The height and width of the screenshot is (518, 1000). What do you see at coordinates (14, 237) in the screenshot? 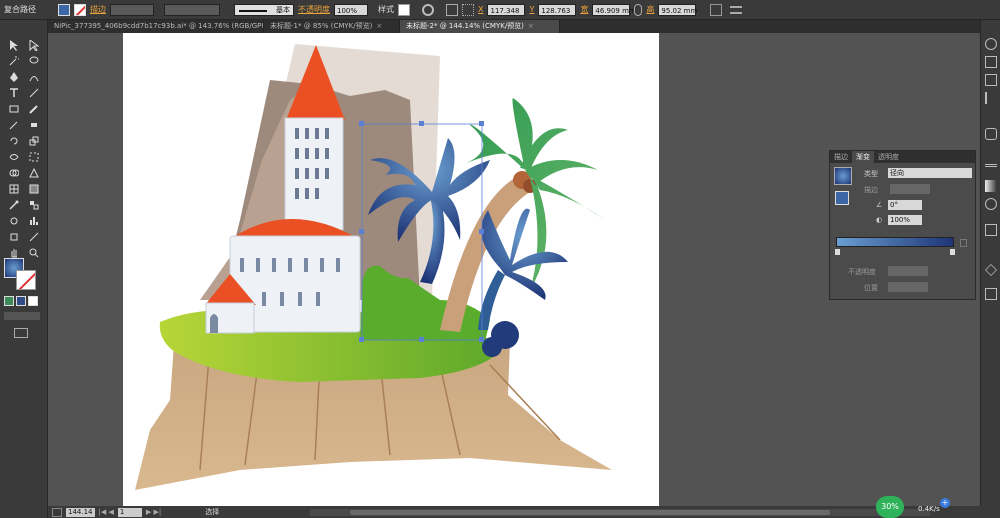
I see `artboard-tool-icon` at bounding box center [14, 237].